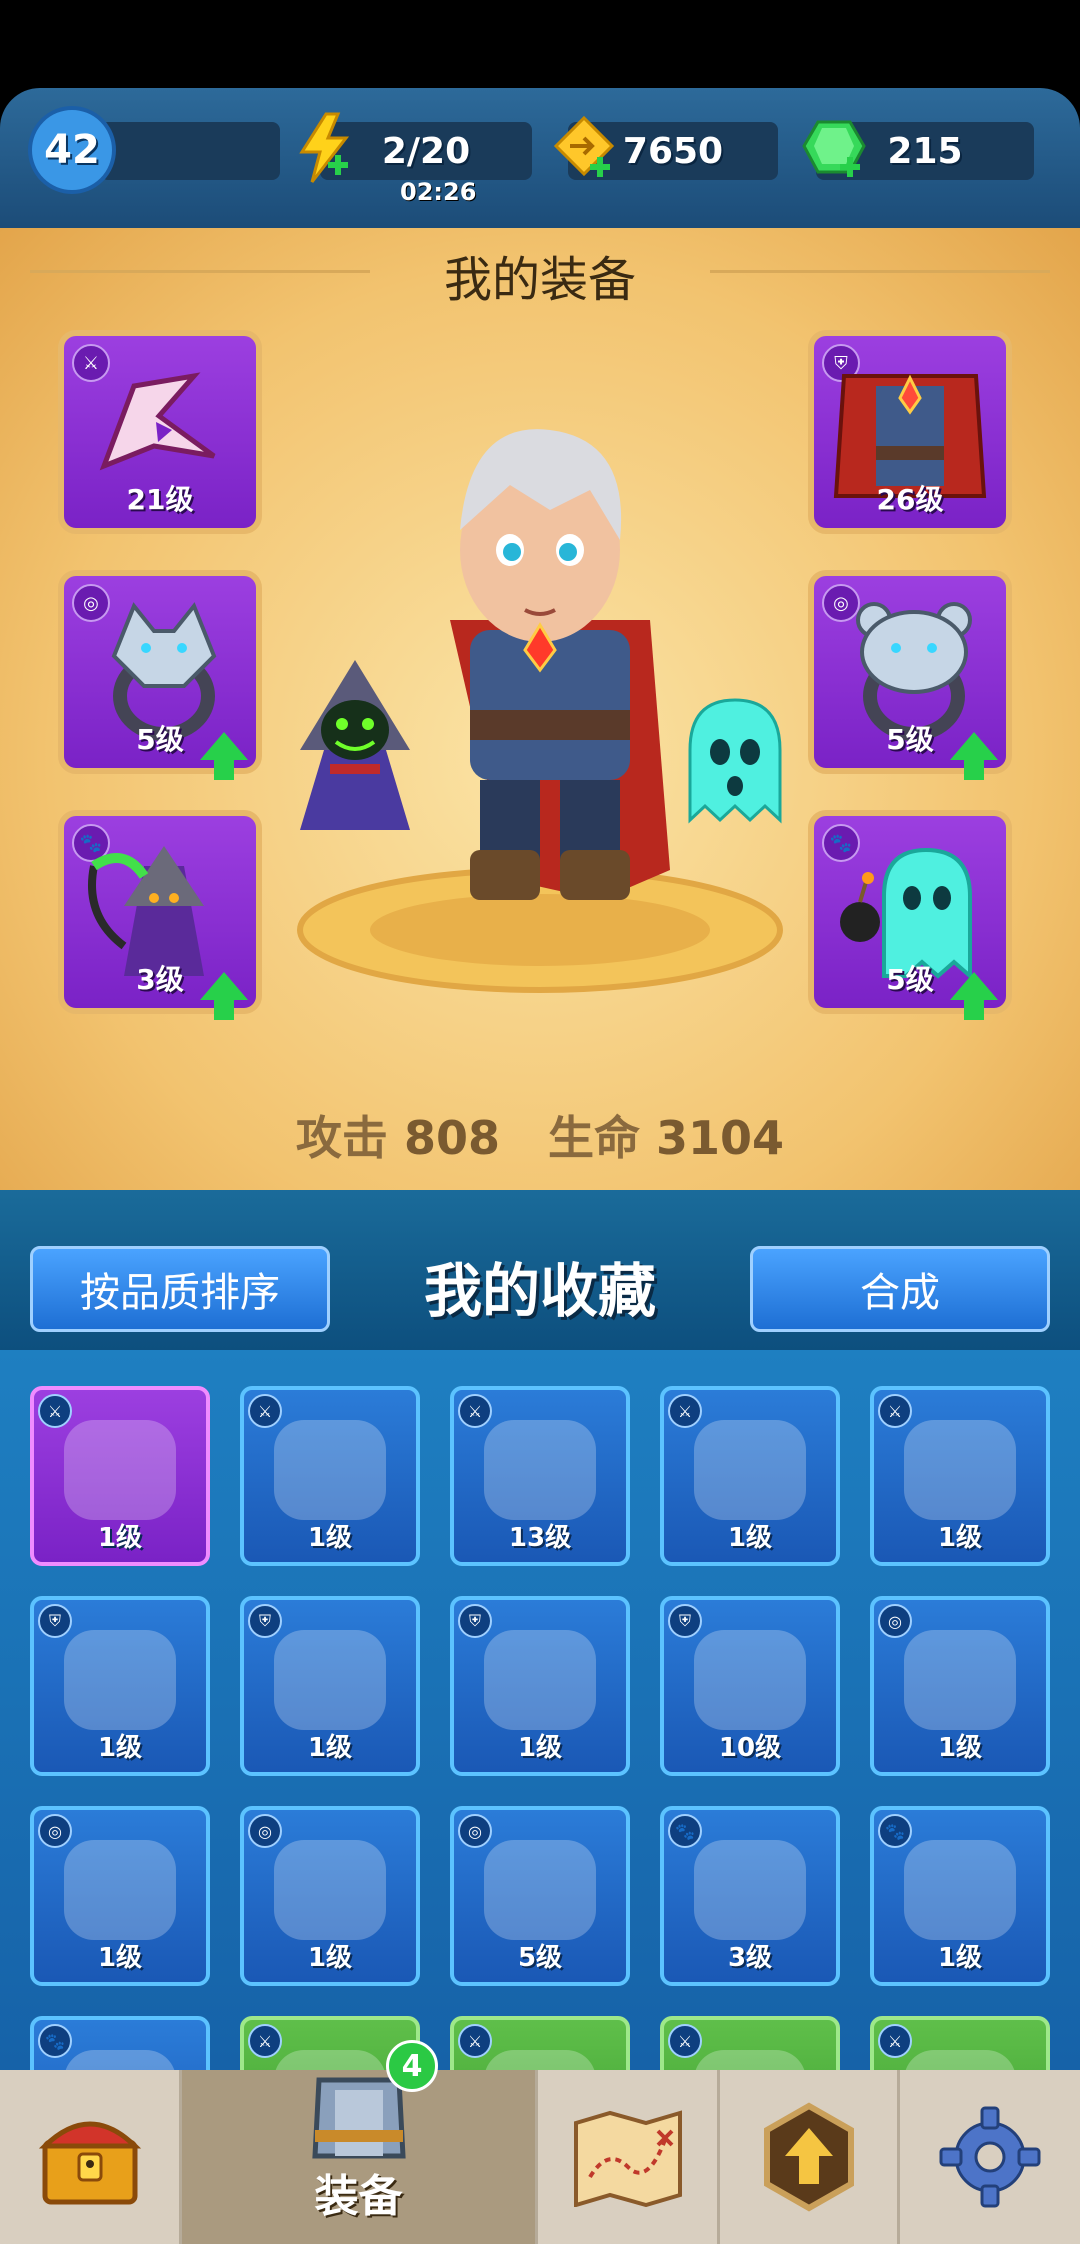  Describe the element at coordinates (120, 2060) in the screenshot. I see `pet-icon` at that location.